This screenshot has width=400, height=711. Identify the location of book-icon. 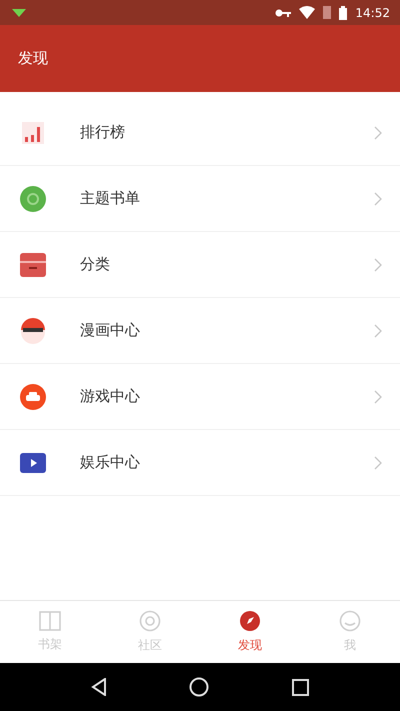
(50, 621).